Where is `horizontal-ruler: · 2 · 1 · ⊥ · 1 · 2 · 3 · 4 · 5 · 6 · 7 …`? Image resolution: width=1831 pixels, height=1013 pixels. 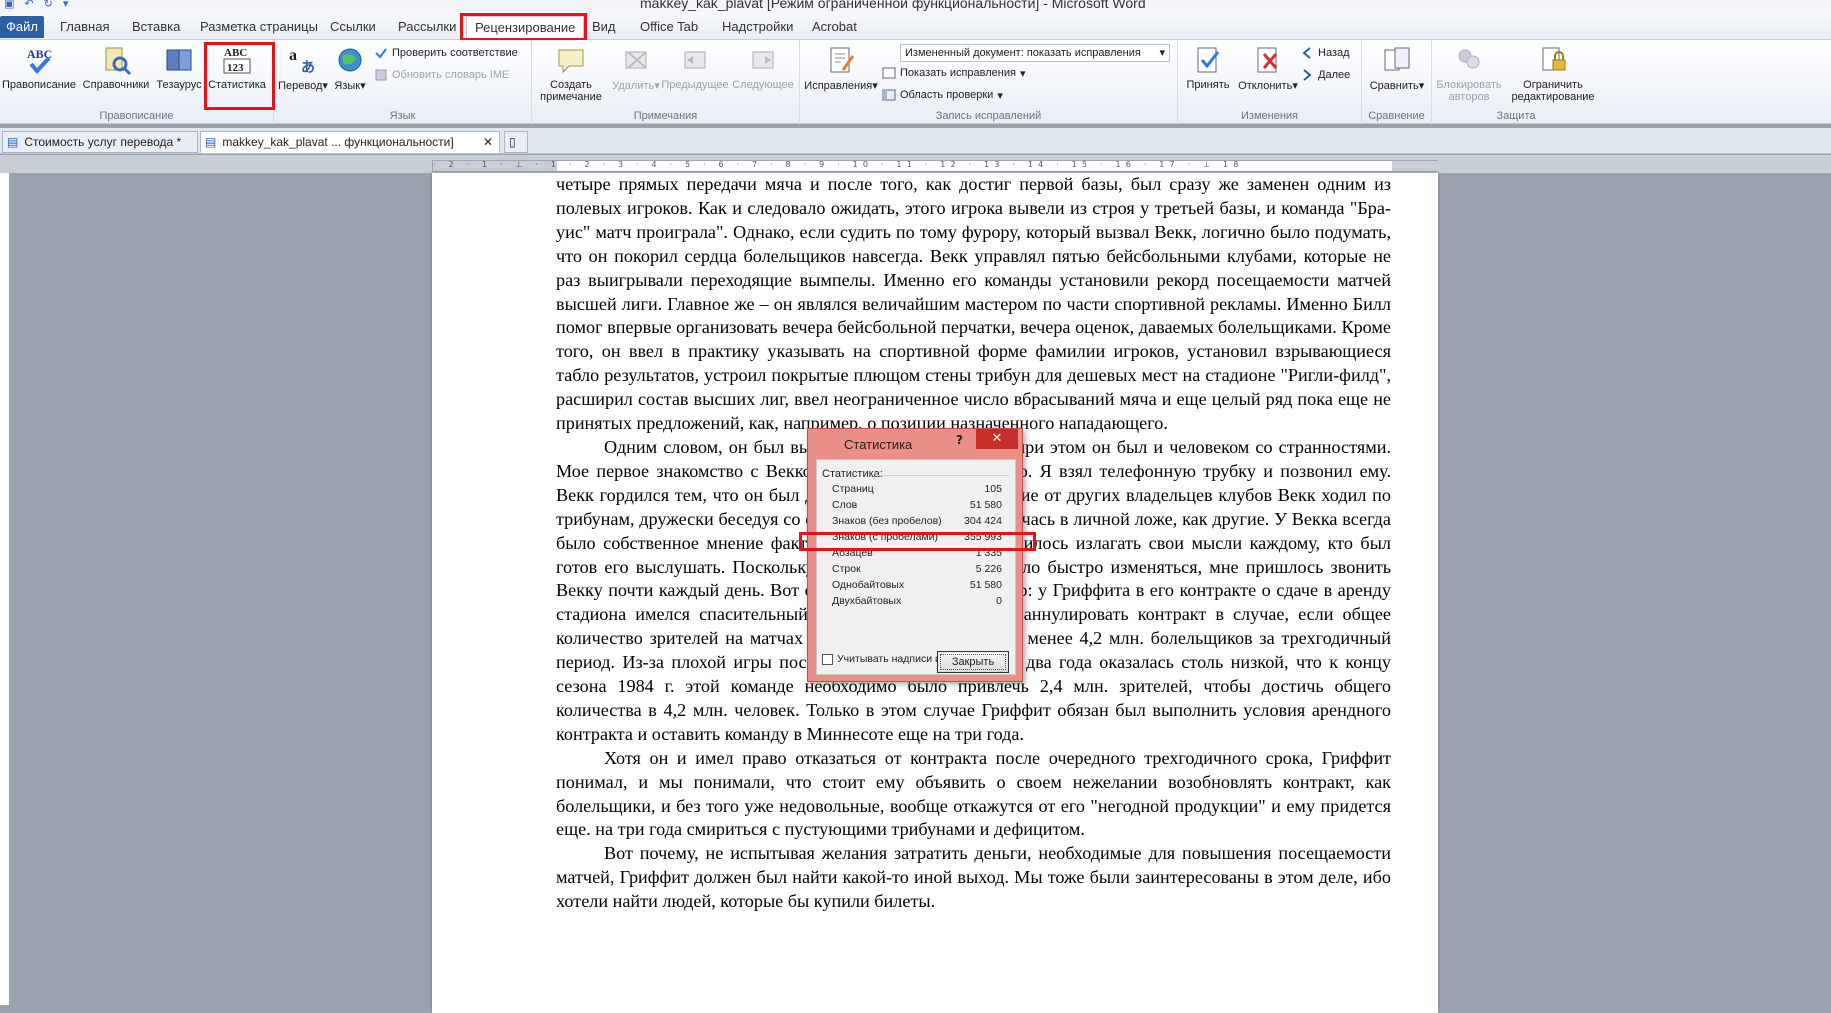 horizontal-ruler: · 2 · 1 · ⊥ · 1 · 2 · 3 · 4 · 5 · 6 · 7 … is located at coordinates (935, 166).